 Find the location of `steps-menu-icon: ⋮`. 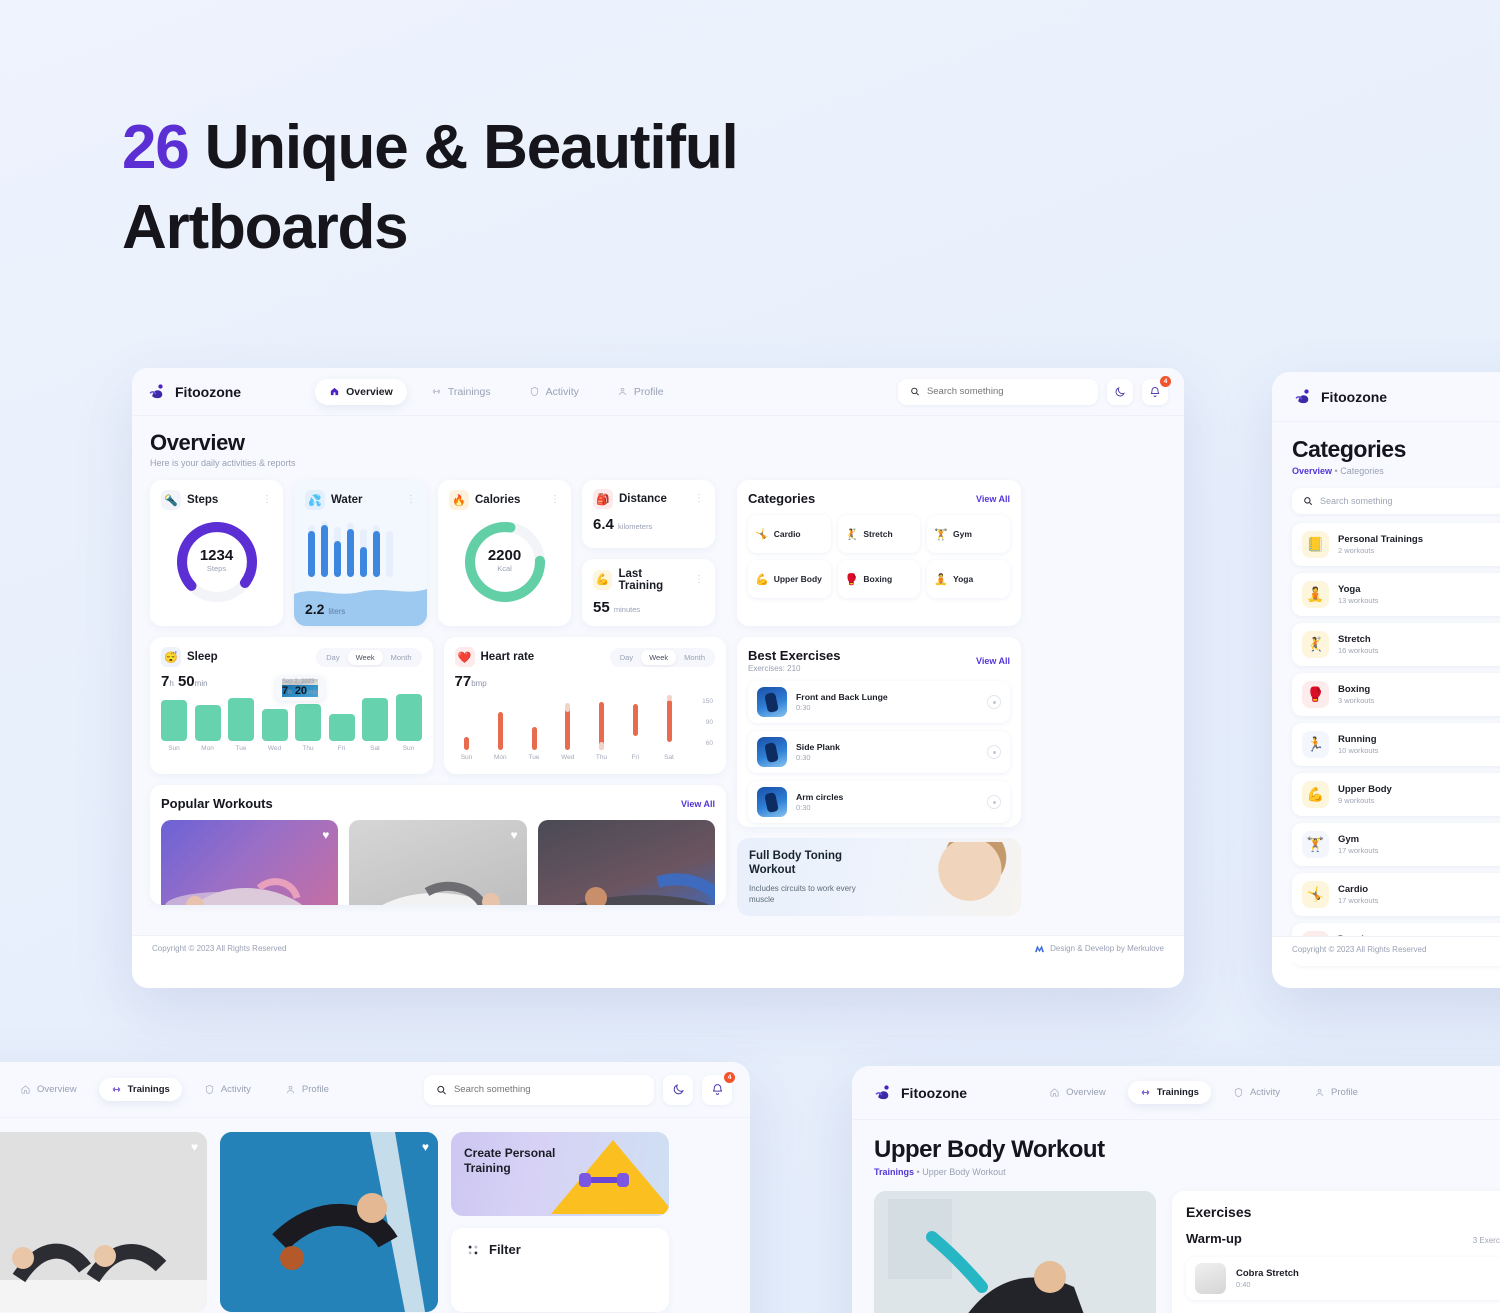

steps-menu-icon: ⋮ is located at coordinates (267, 500).